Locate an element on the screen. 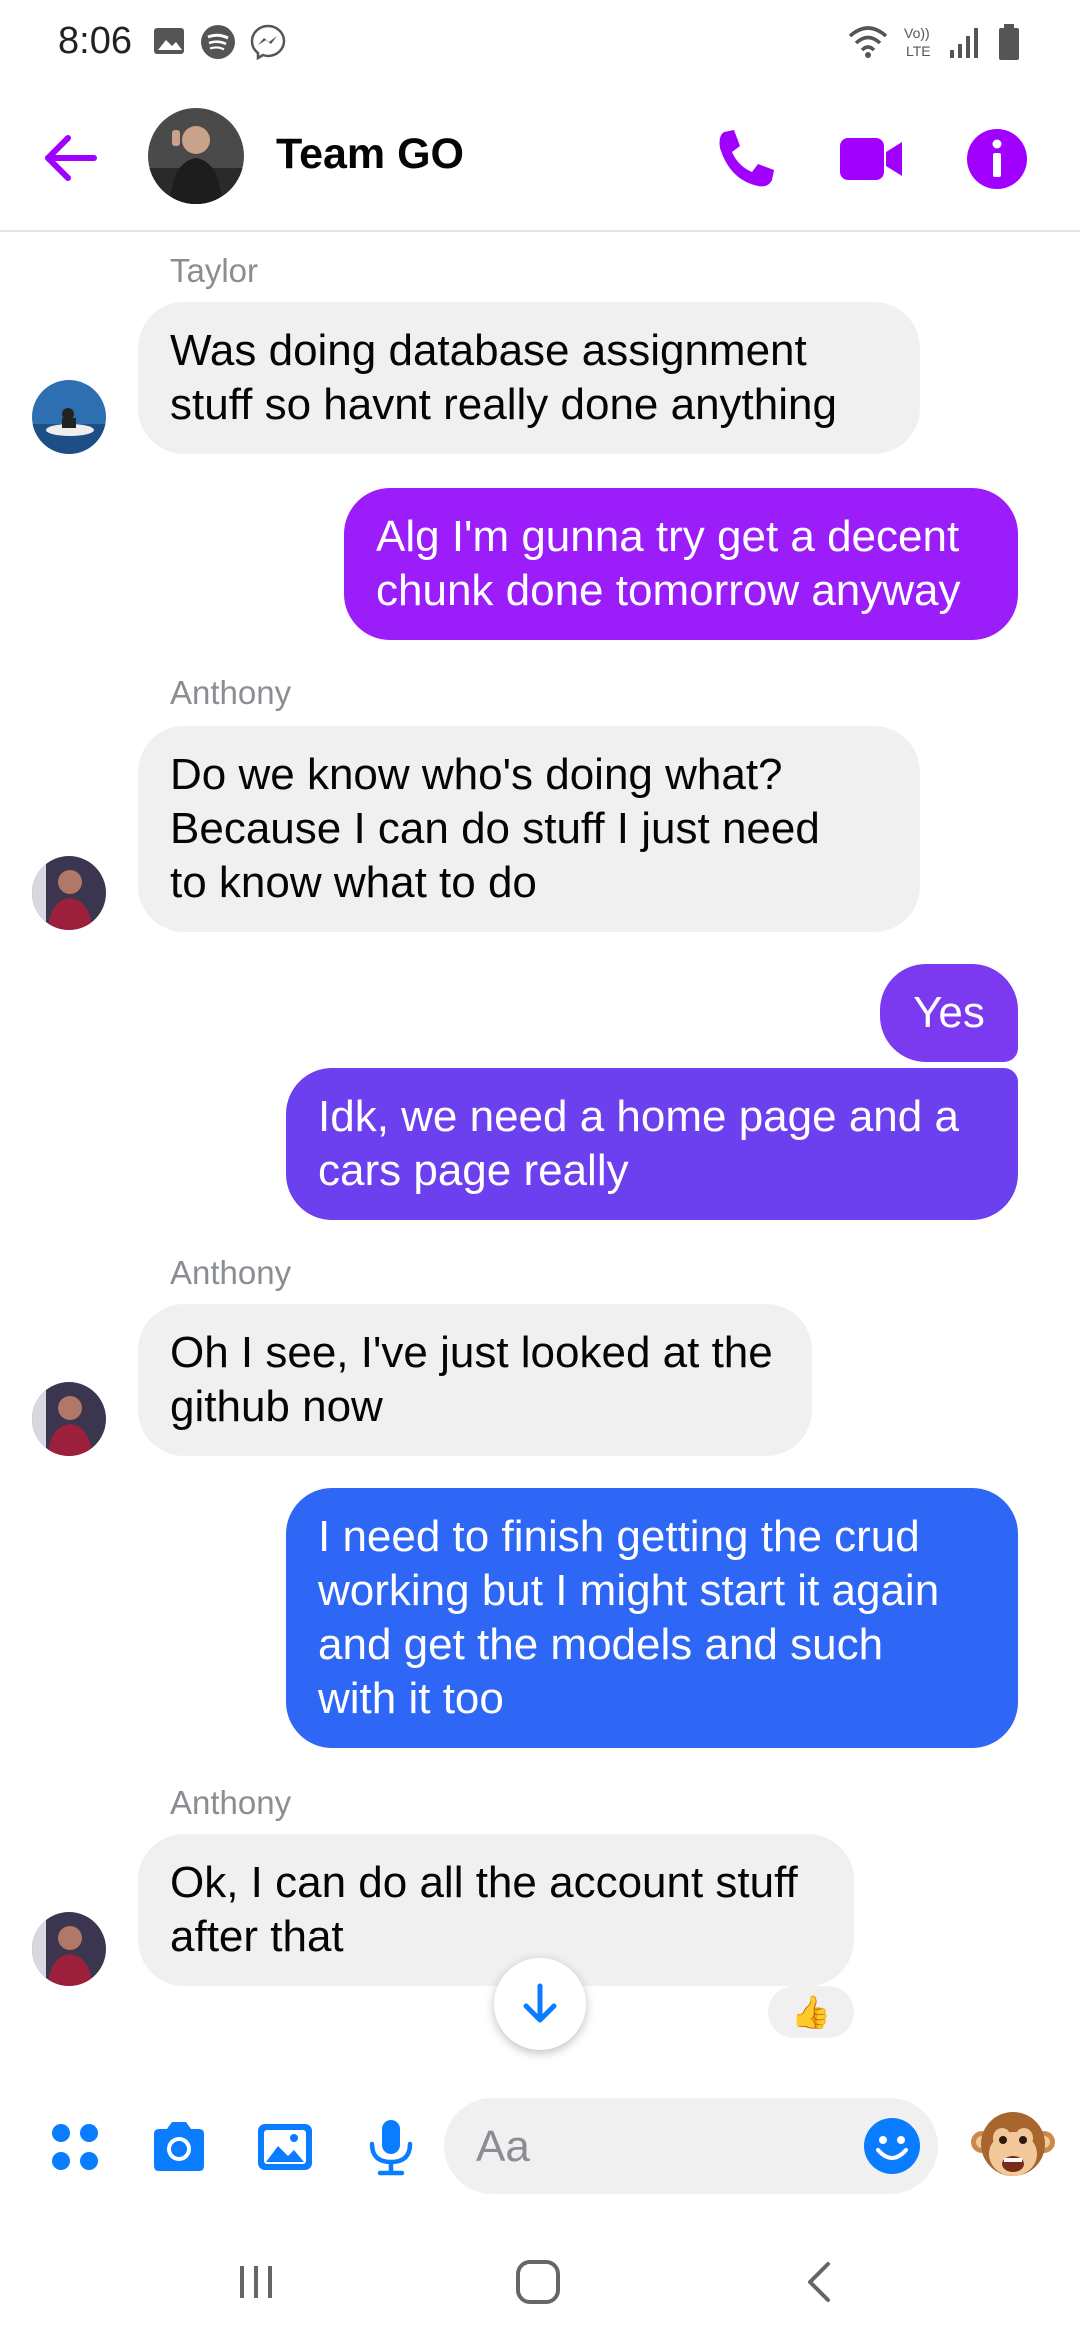 The height and width of the screenshot is (2340, 1080). info-icon is located at coordinates (997, 159).